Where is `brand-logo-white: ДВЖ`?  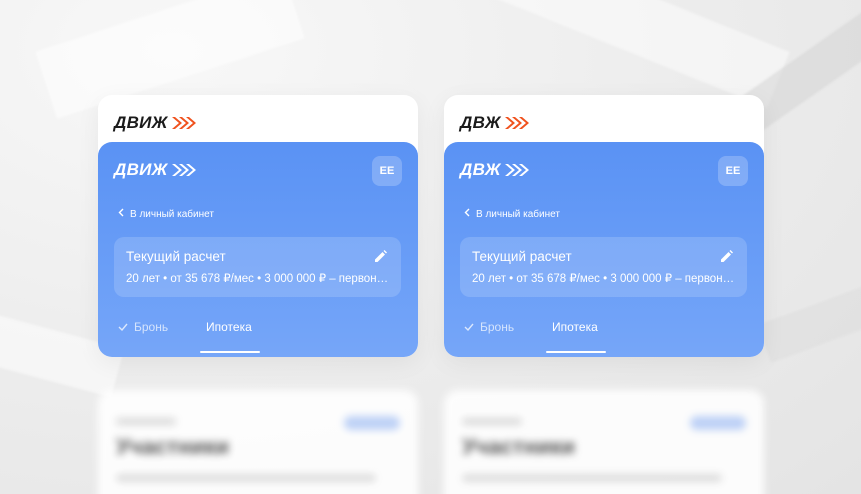 brand-logo-white: ДВЖ is located at coordinates (494, 170).